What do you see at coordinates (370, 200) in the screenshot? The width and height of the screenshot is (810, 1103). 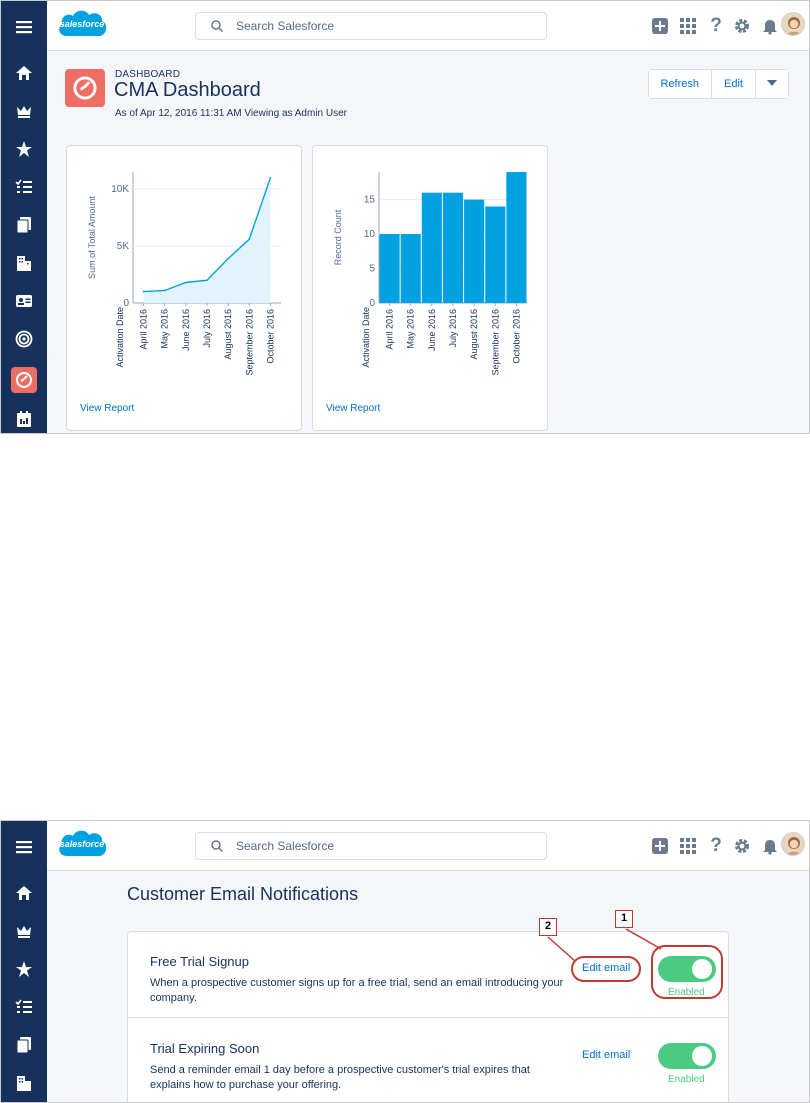 I see `y-tick-label: 15` at bounding box center [370, 200].